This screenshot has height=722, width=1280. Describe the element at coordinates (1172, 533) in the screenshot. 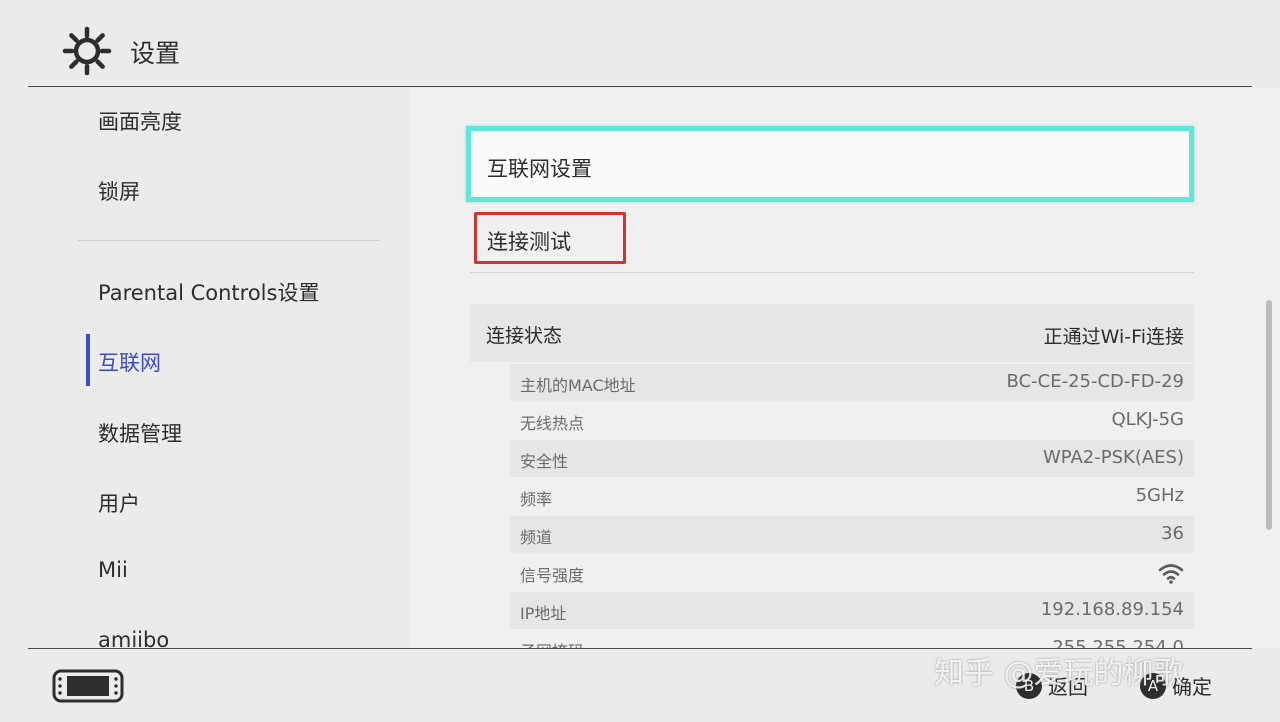

I see `detail-value: 36` at that location.